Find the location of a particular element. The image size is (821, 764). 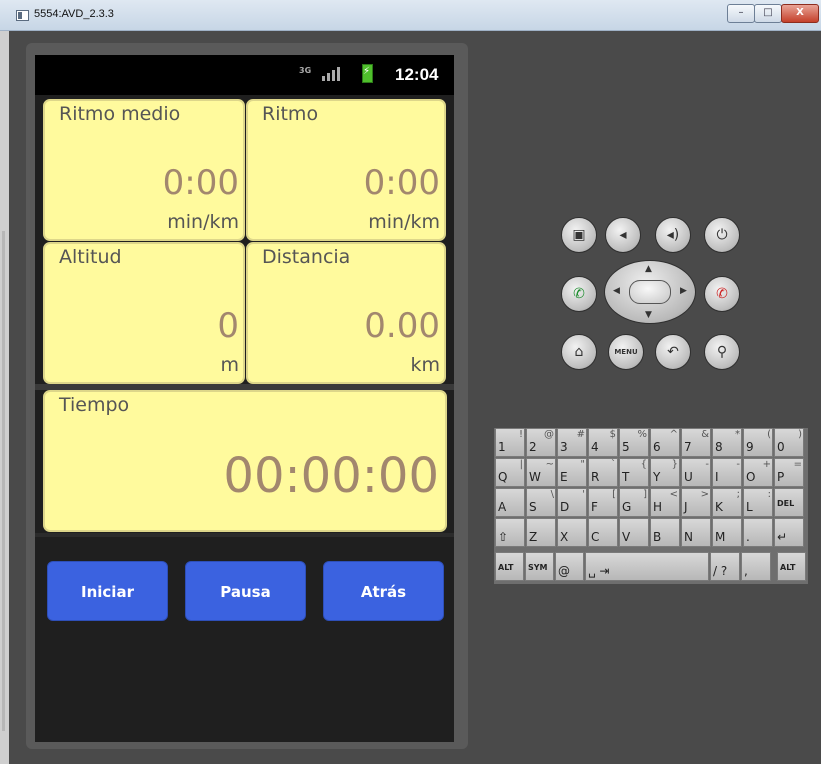

key-1-4: T{ is located at coordinates (634, 472).